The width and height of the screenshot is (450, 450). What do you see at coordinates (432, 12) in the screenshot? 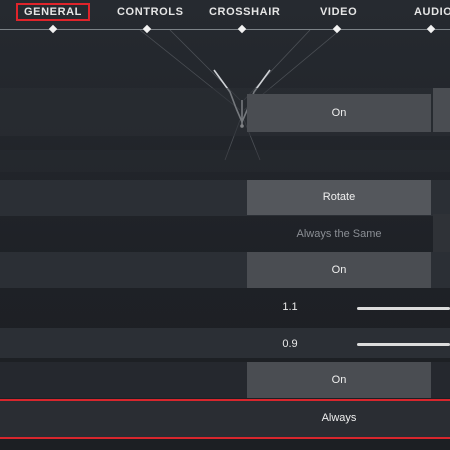
I see `tab-audio: AUDIO` at bounding box center [432, 12].